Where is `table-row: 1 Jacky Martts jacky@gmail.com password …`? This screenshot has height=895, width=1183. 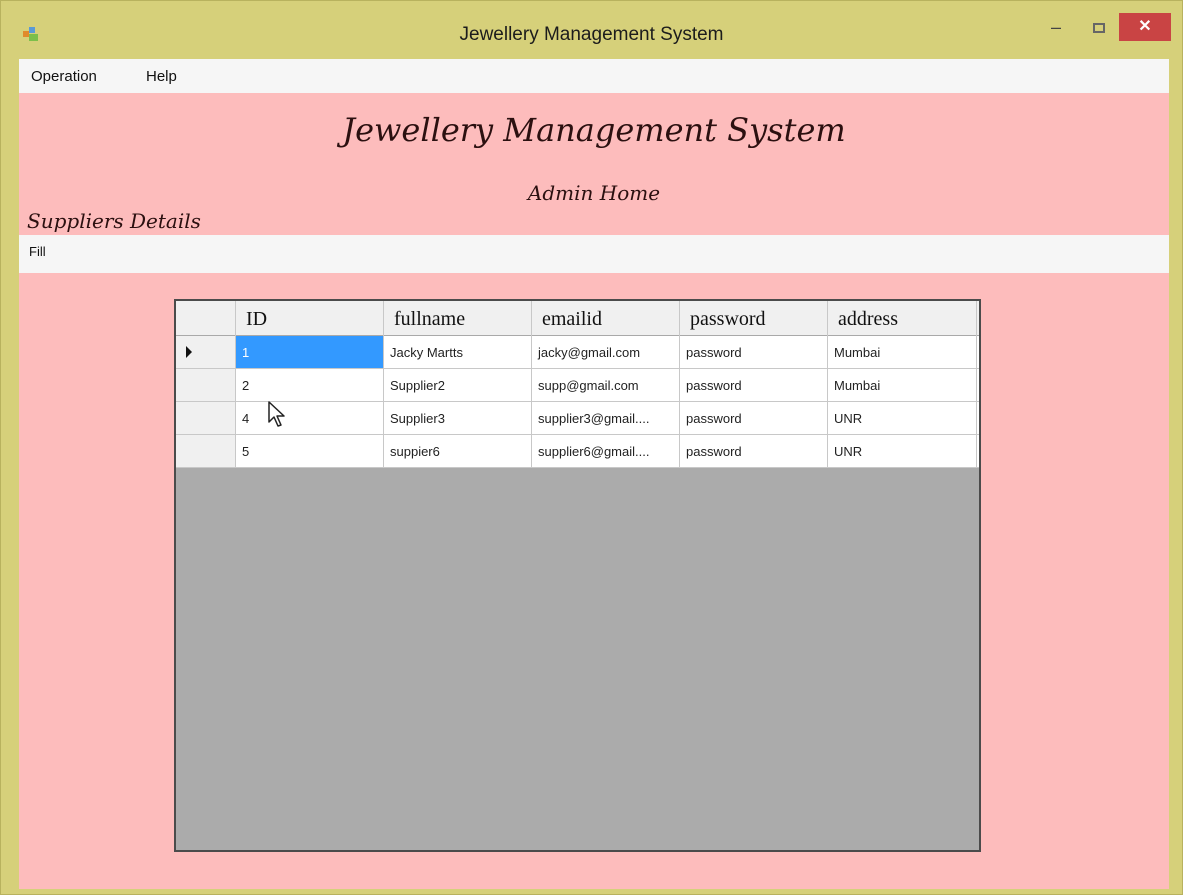 table-row: 1 Jacky Martts jacky@gmail.com password … is located at coordinates (577, 352).